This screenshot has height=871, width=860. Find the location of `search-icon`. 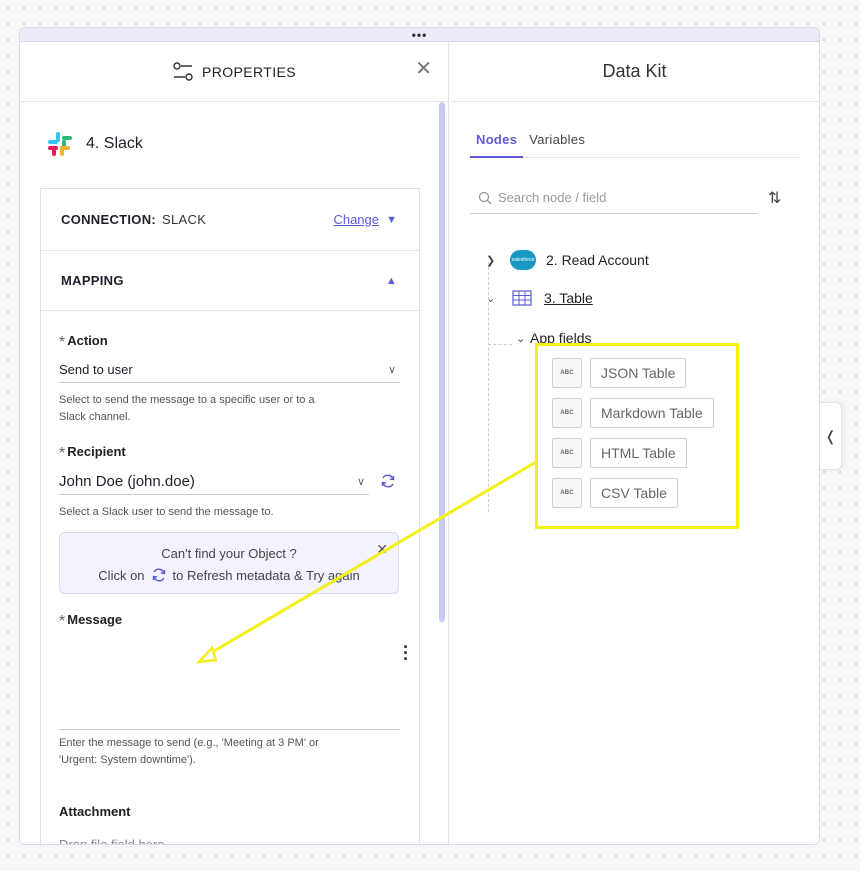

search-icon is located at coordinates (485, 197).